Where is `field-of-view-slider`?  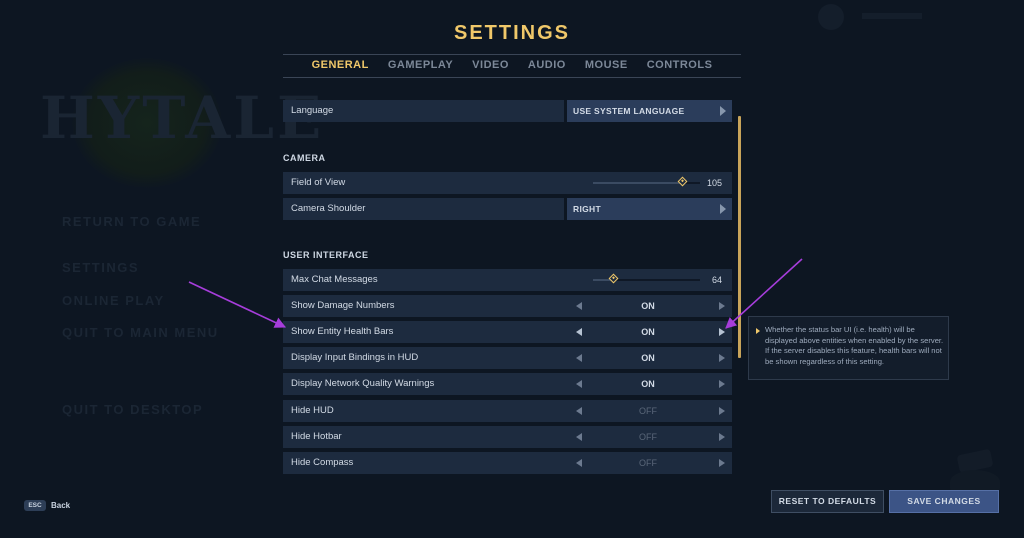 field-of-view-slider is located at coordinates (646, 181).